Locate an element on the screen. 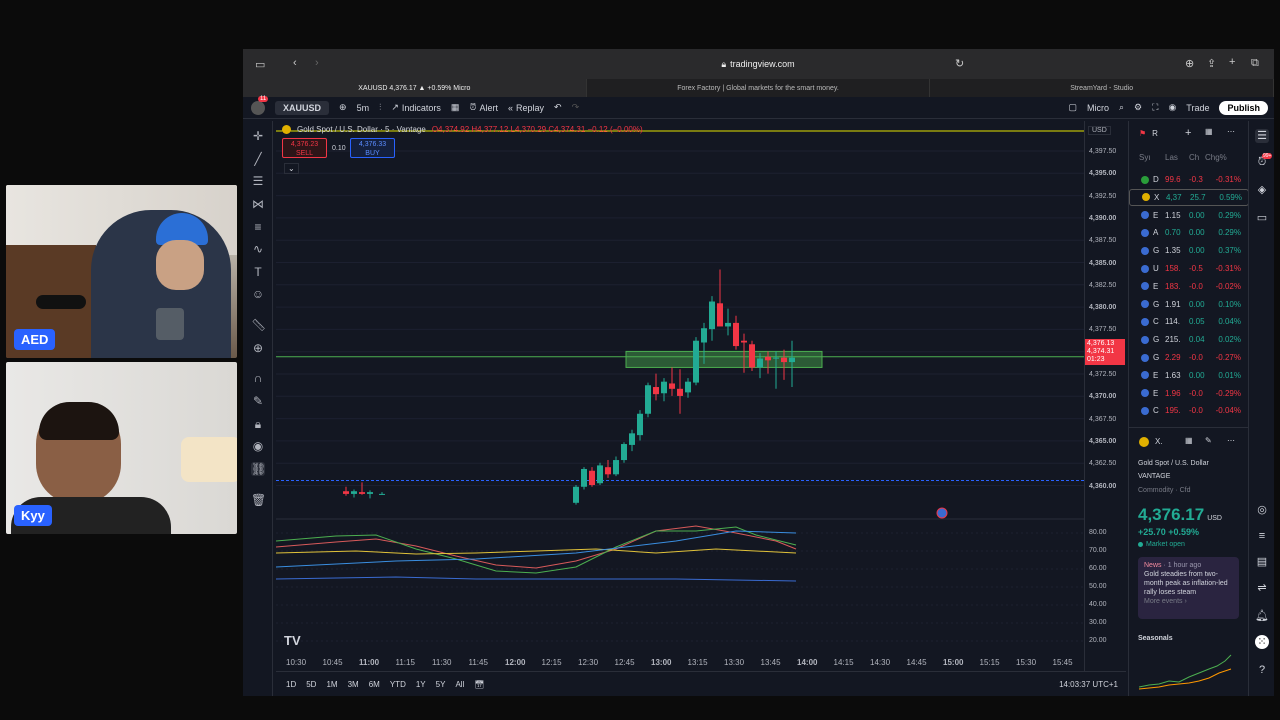 Image resolution: width=1280 pixels, height=720 pixels. downloads-icon: ⊕ is located at coordinates (1189, 63).